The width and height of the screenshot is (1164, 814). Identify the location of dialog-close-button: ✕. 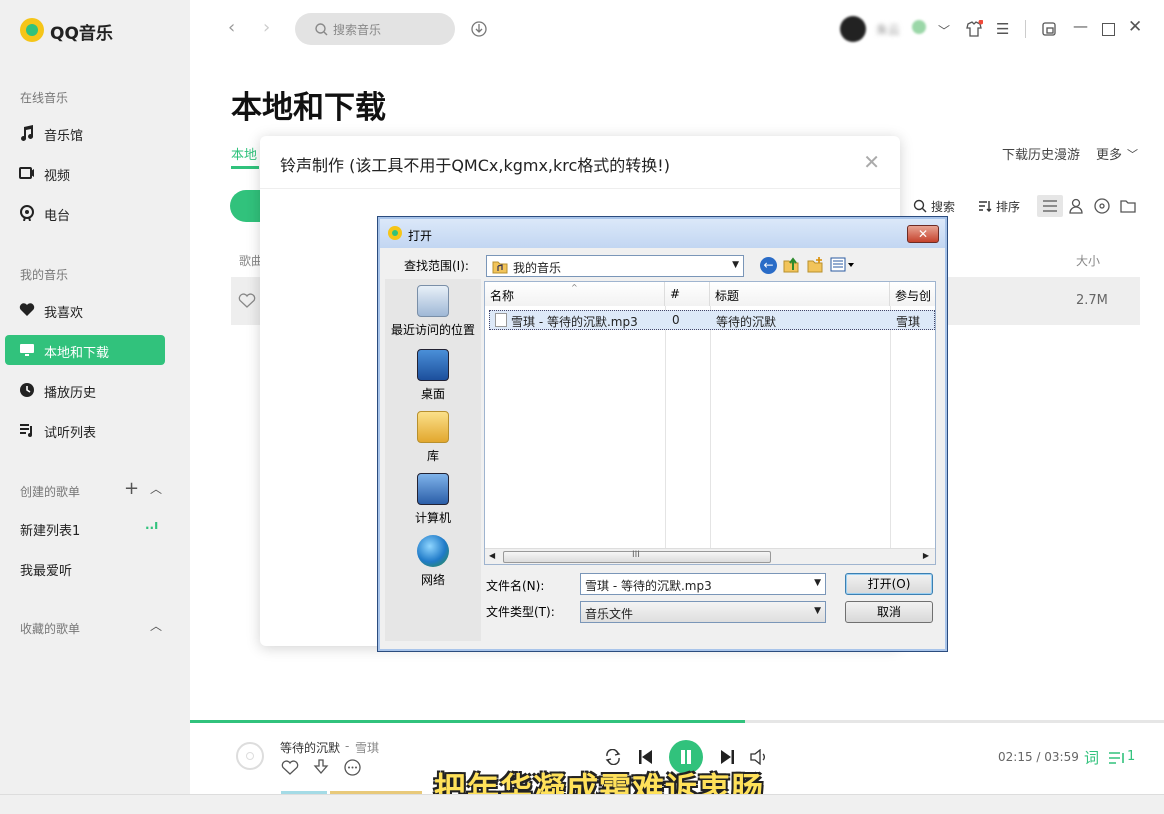
(923, 234).